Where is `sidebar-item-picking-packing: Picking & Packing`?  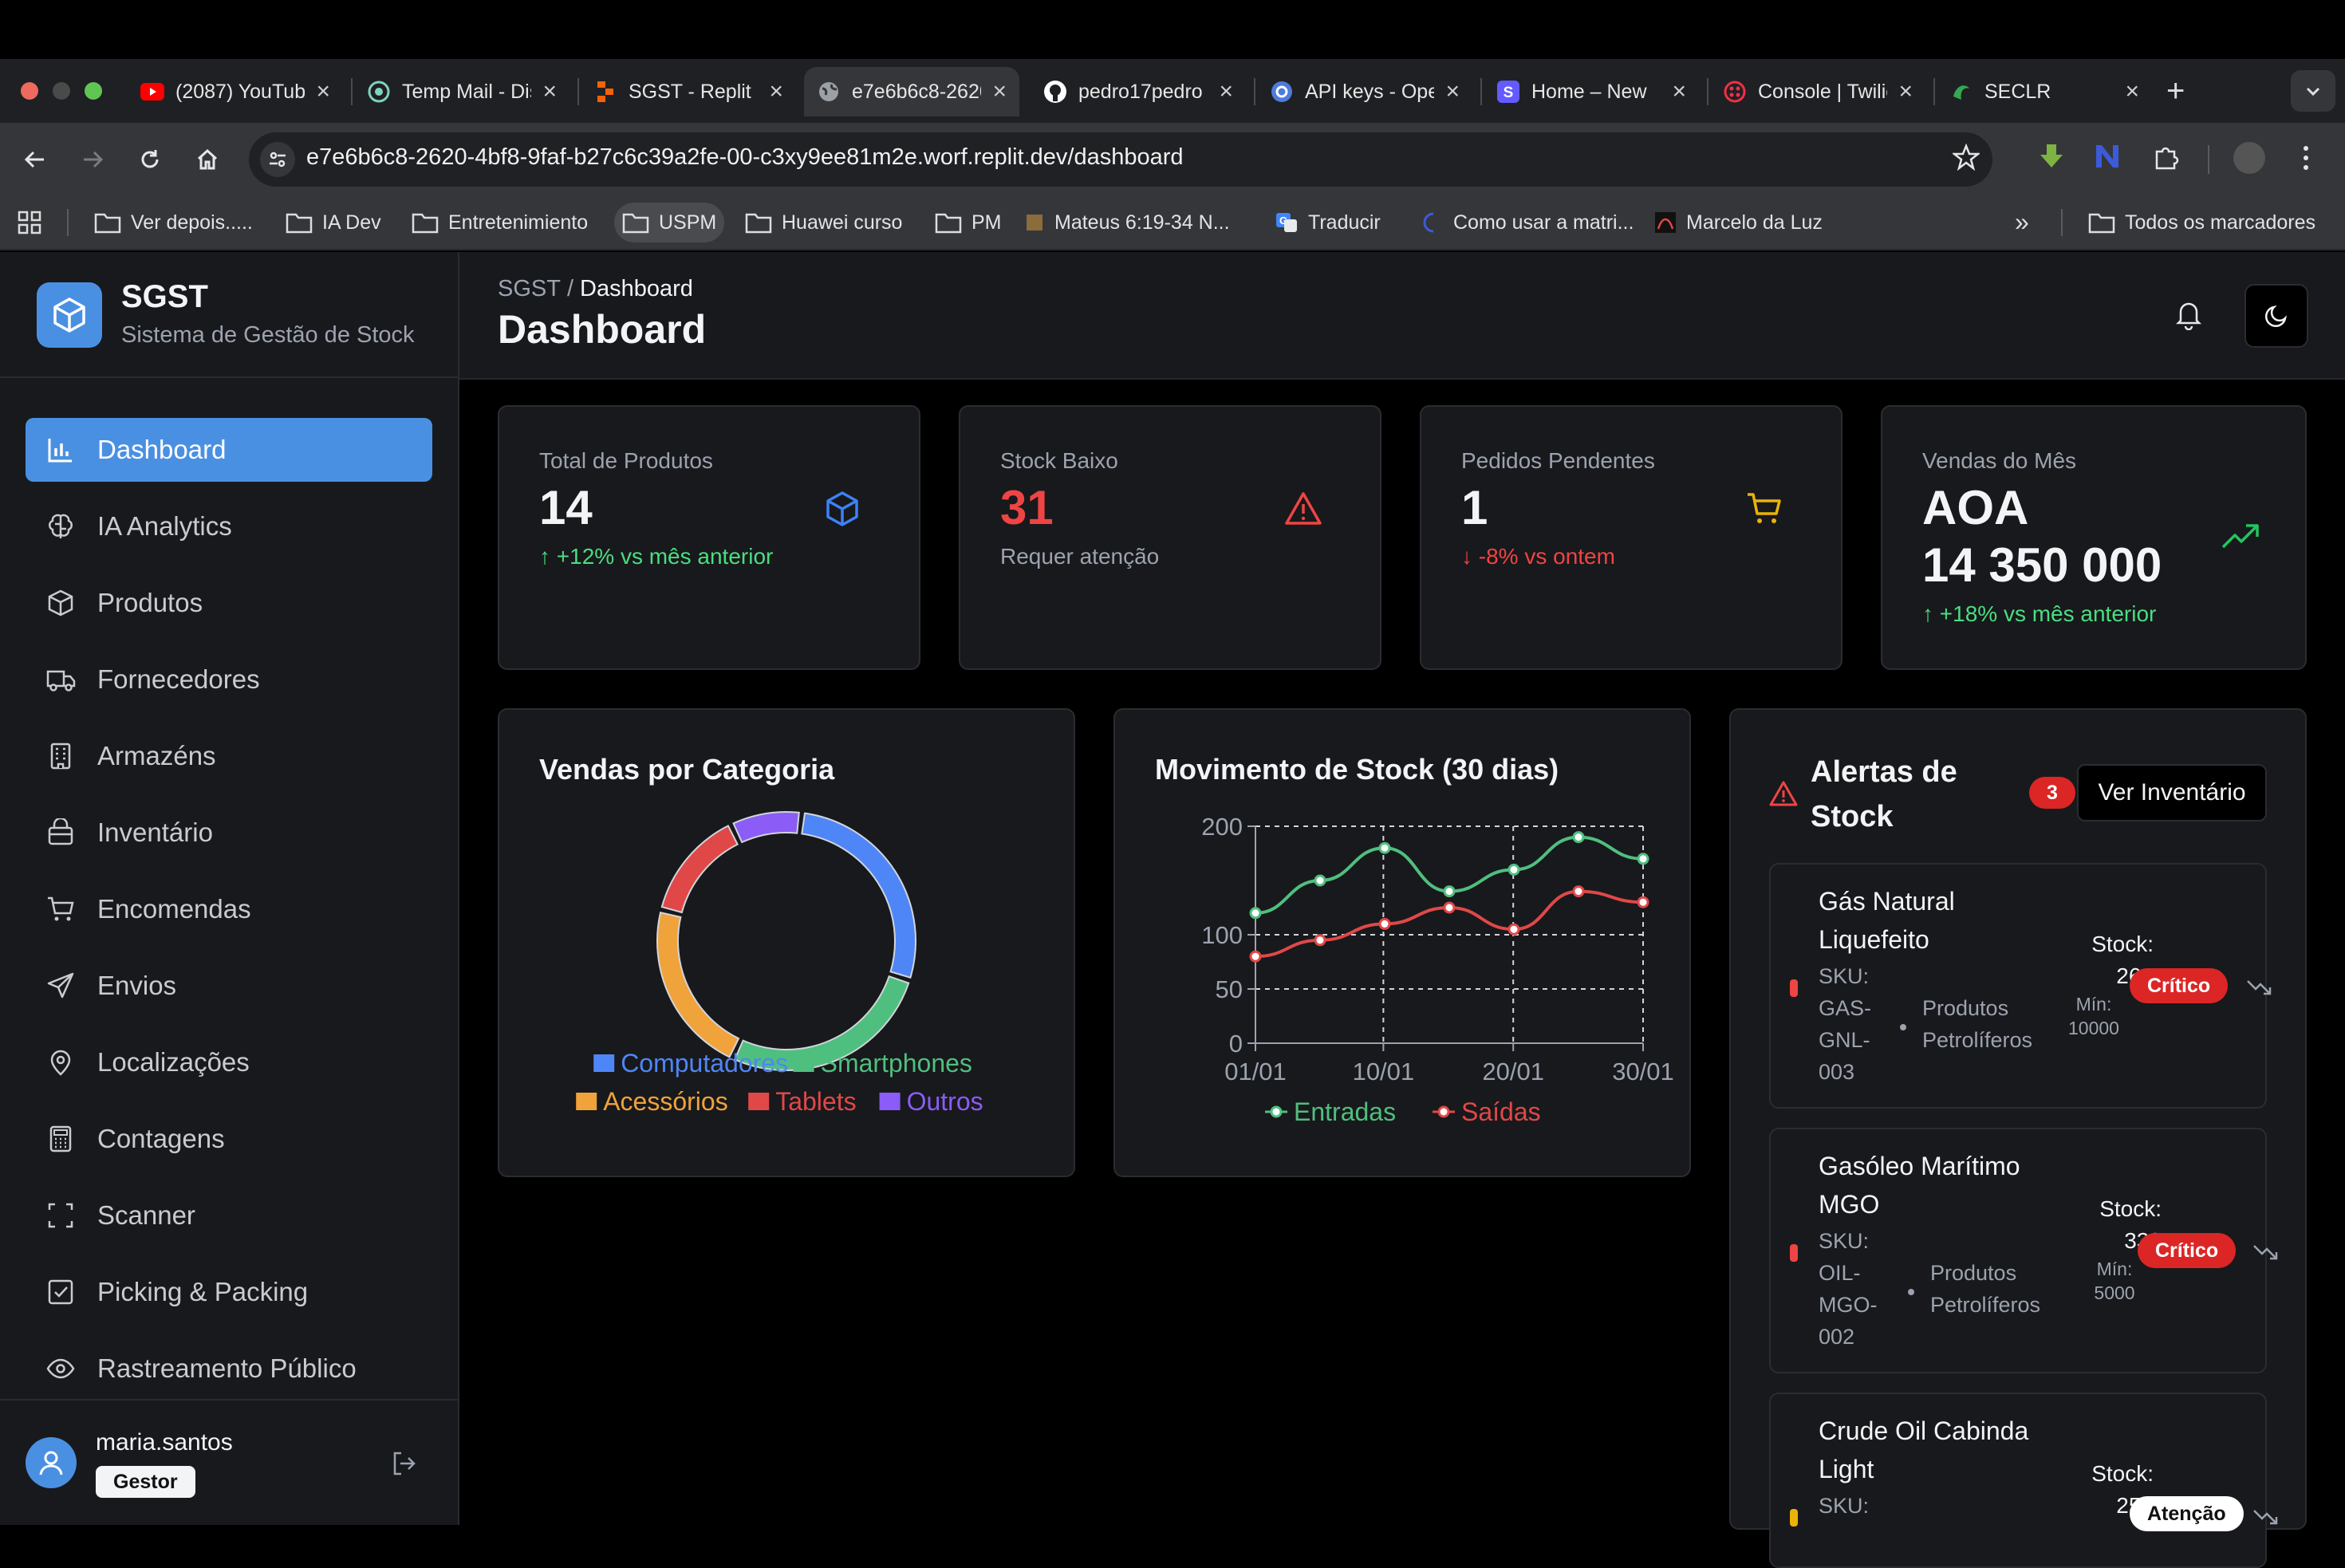
sidebar-item-picking-packing: Picking & Packing is located at coordinates (229, 1292).